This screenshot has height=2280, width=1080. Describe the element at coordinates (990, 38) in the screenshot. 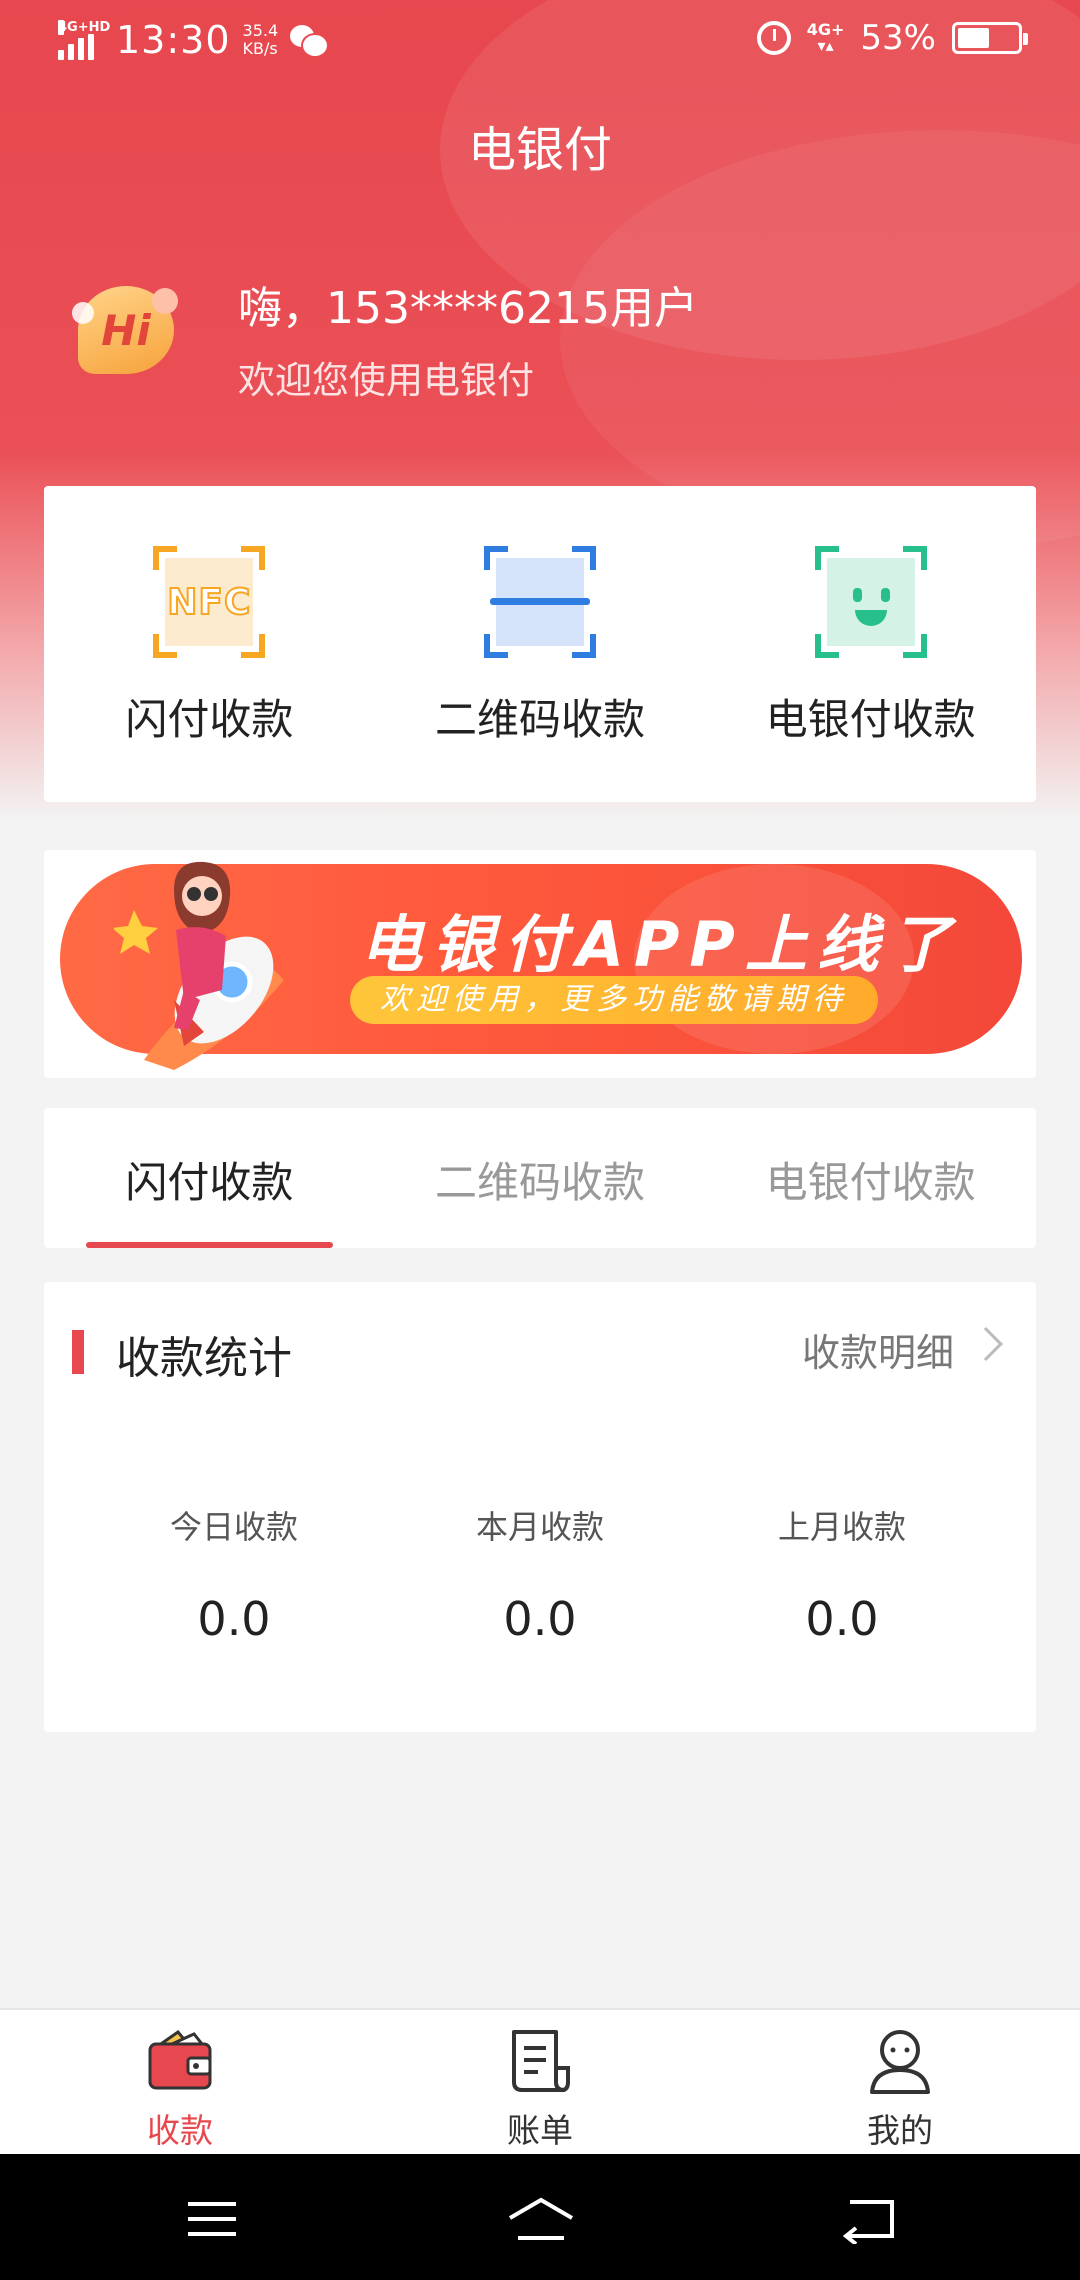

I see `battery-icon` at that location.